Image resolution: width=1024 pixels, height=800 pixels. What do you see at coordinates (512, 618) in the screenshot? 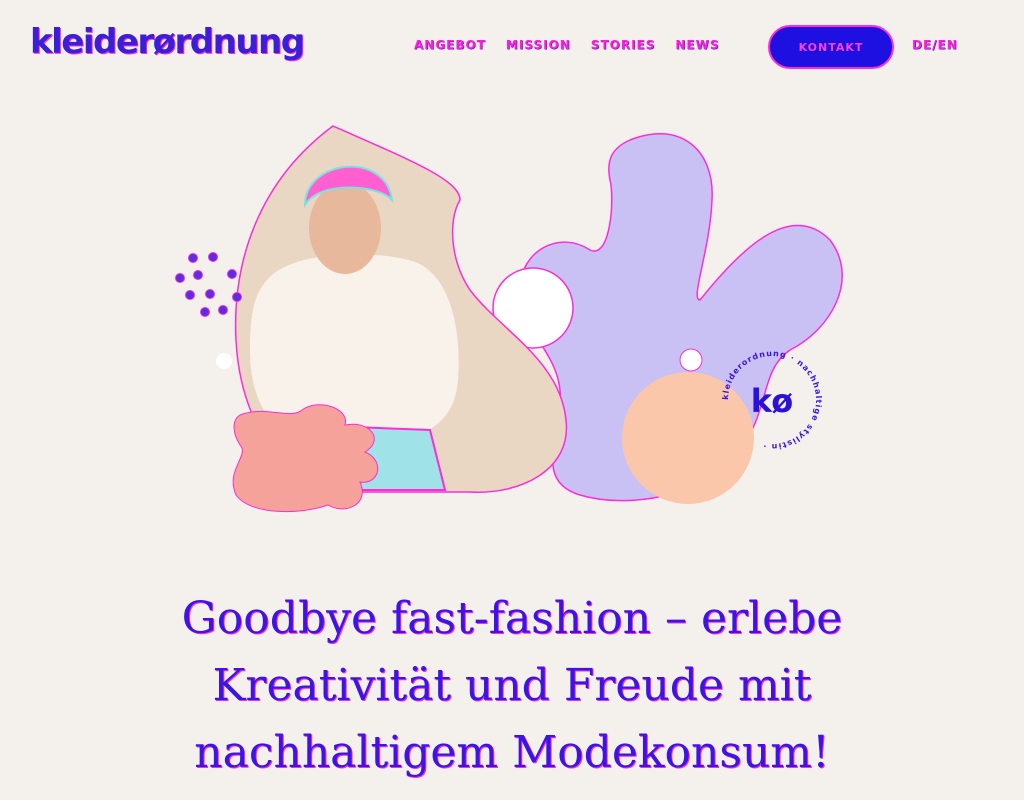
I see `headline-line-1: Goodbye fast-fashion – erlebe` at bounding box center [512, 618].